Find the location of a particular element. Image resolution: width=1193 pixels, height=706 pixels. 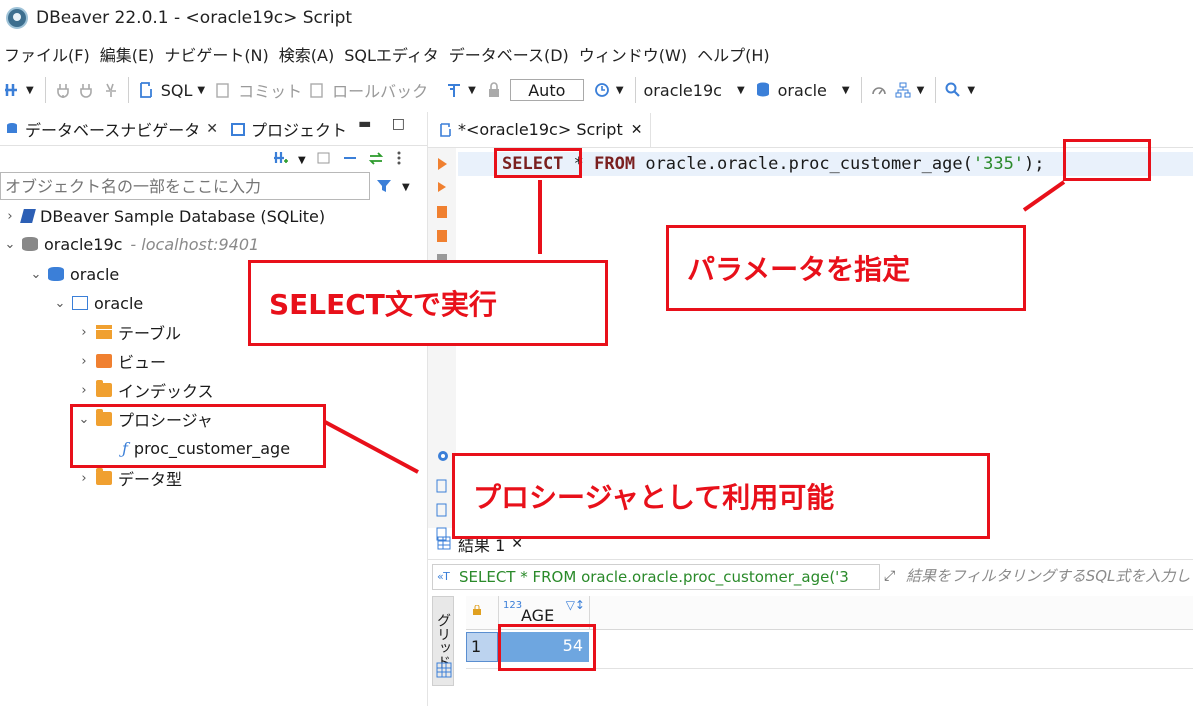

tree-label: DBeaver Sample Database (SQLite) is located at coordinates (183, 216).